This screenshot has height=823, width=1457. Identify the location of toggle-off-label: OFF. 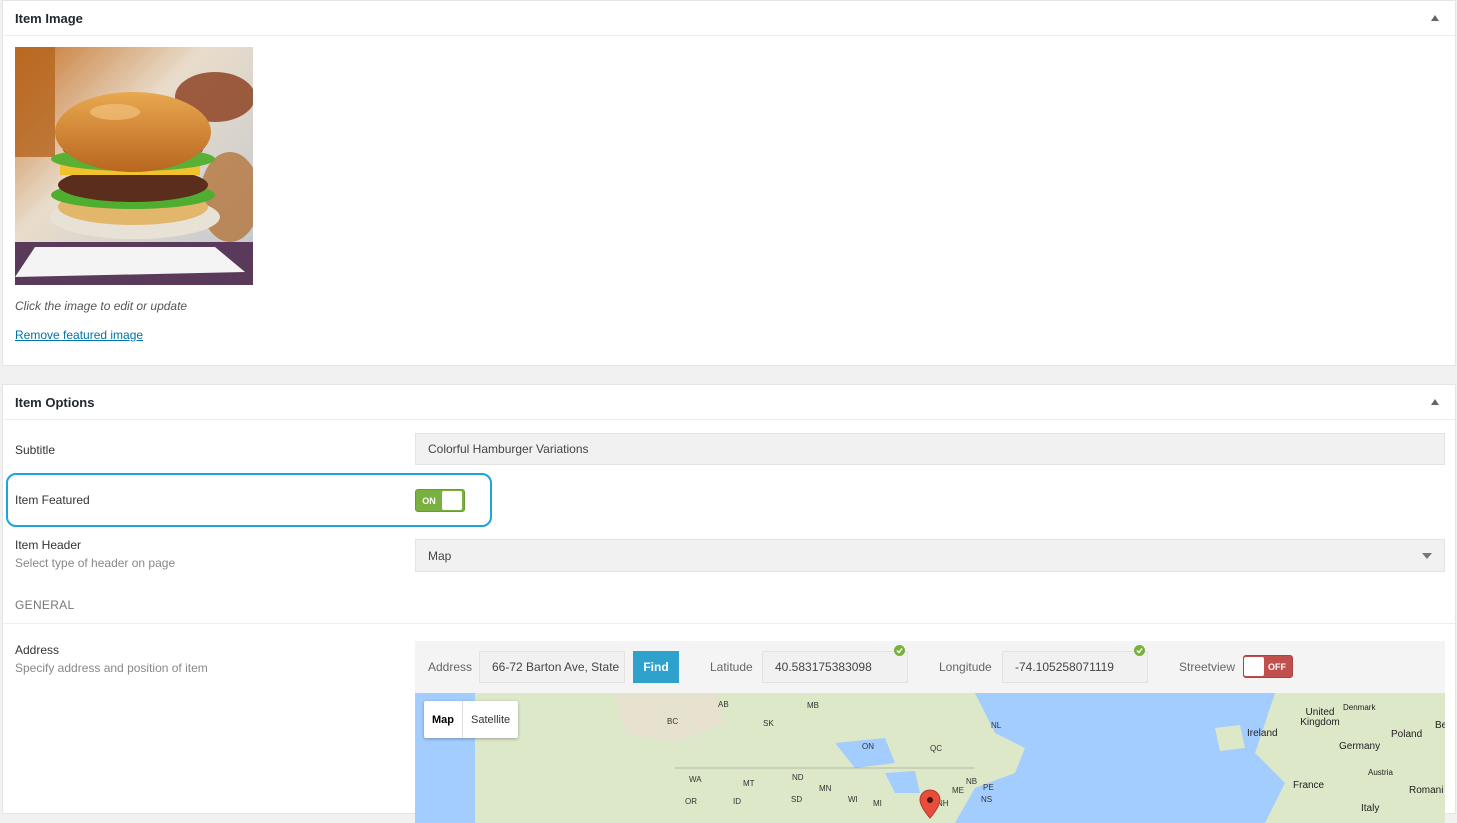
(1277, 666).